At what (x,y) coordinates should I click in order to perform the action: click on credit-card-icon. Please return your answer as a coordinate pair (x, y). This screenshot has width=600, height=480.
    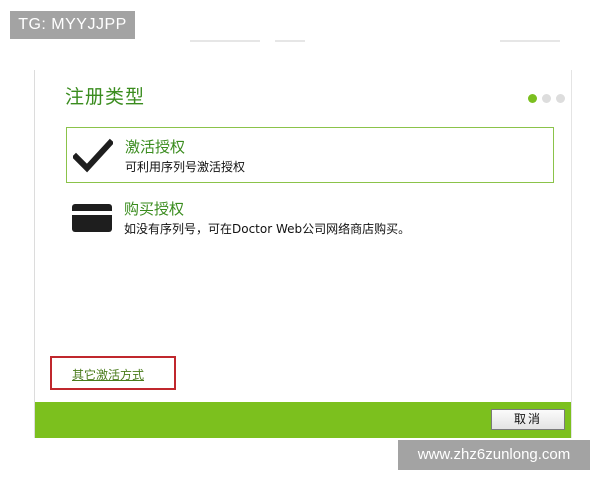
    Looking at the image, I should click on (92, 220).